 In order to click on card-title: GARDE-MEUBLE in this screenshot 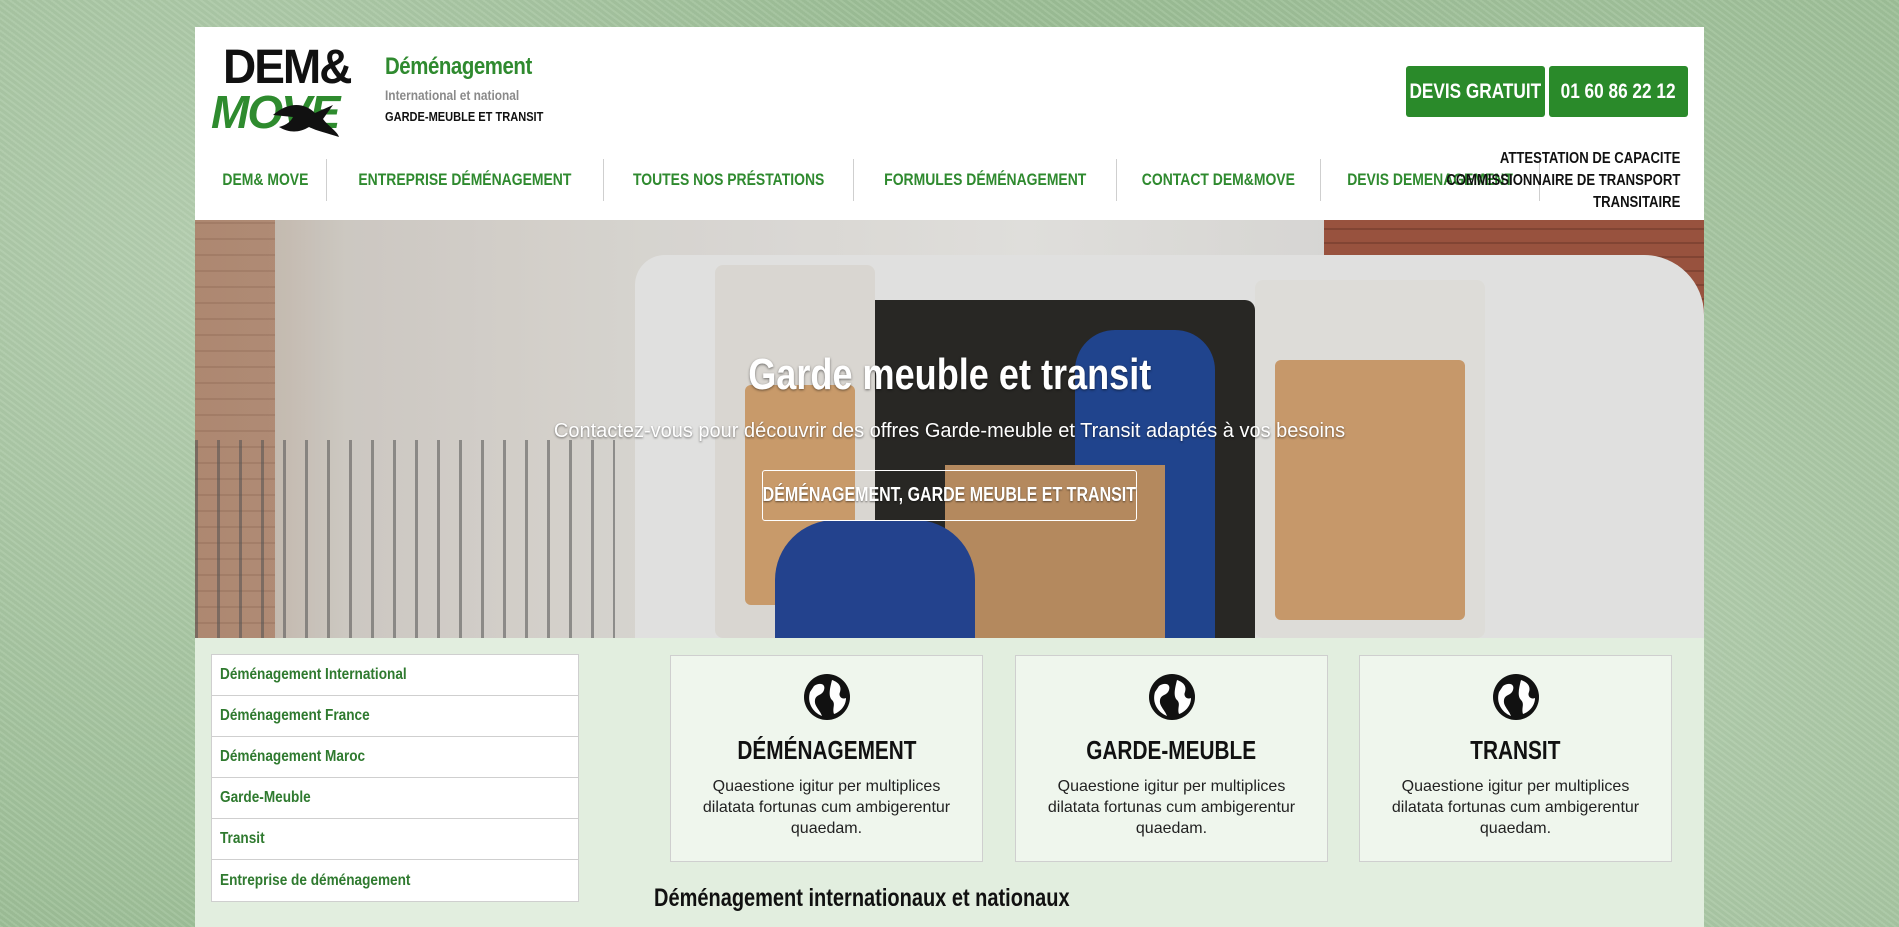, I will do `click(1171, 750)`.